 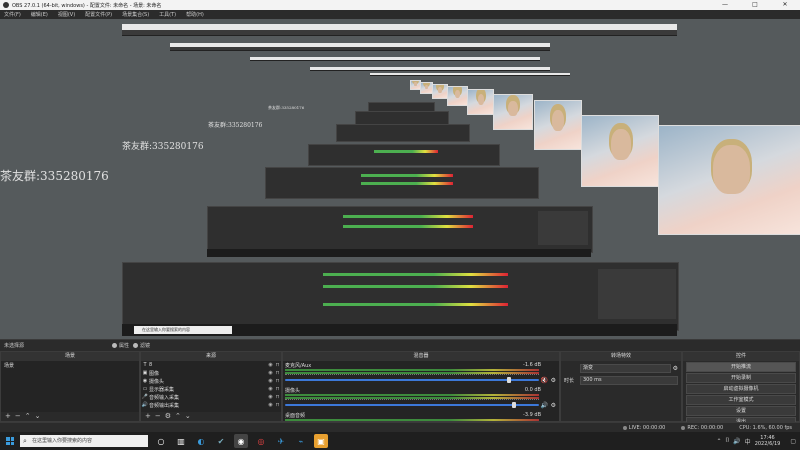 I want to click on rec-indicator-icon, so click(x=683, y=428).